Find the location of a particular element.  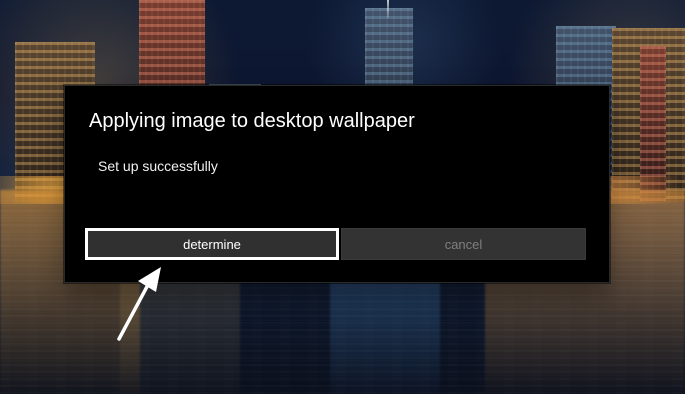

success-message: Set up successfully is located at coordinates (158, 166).